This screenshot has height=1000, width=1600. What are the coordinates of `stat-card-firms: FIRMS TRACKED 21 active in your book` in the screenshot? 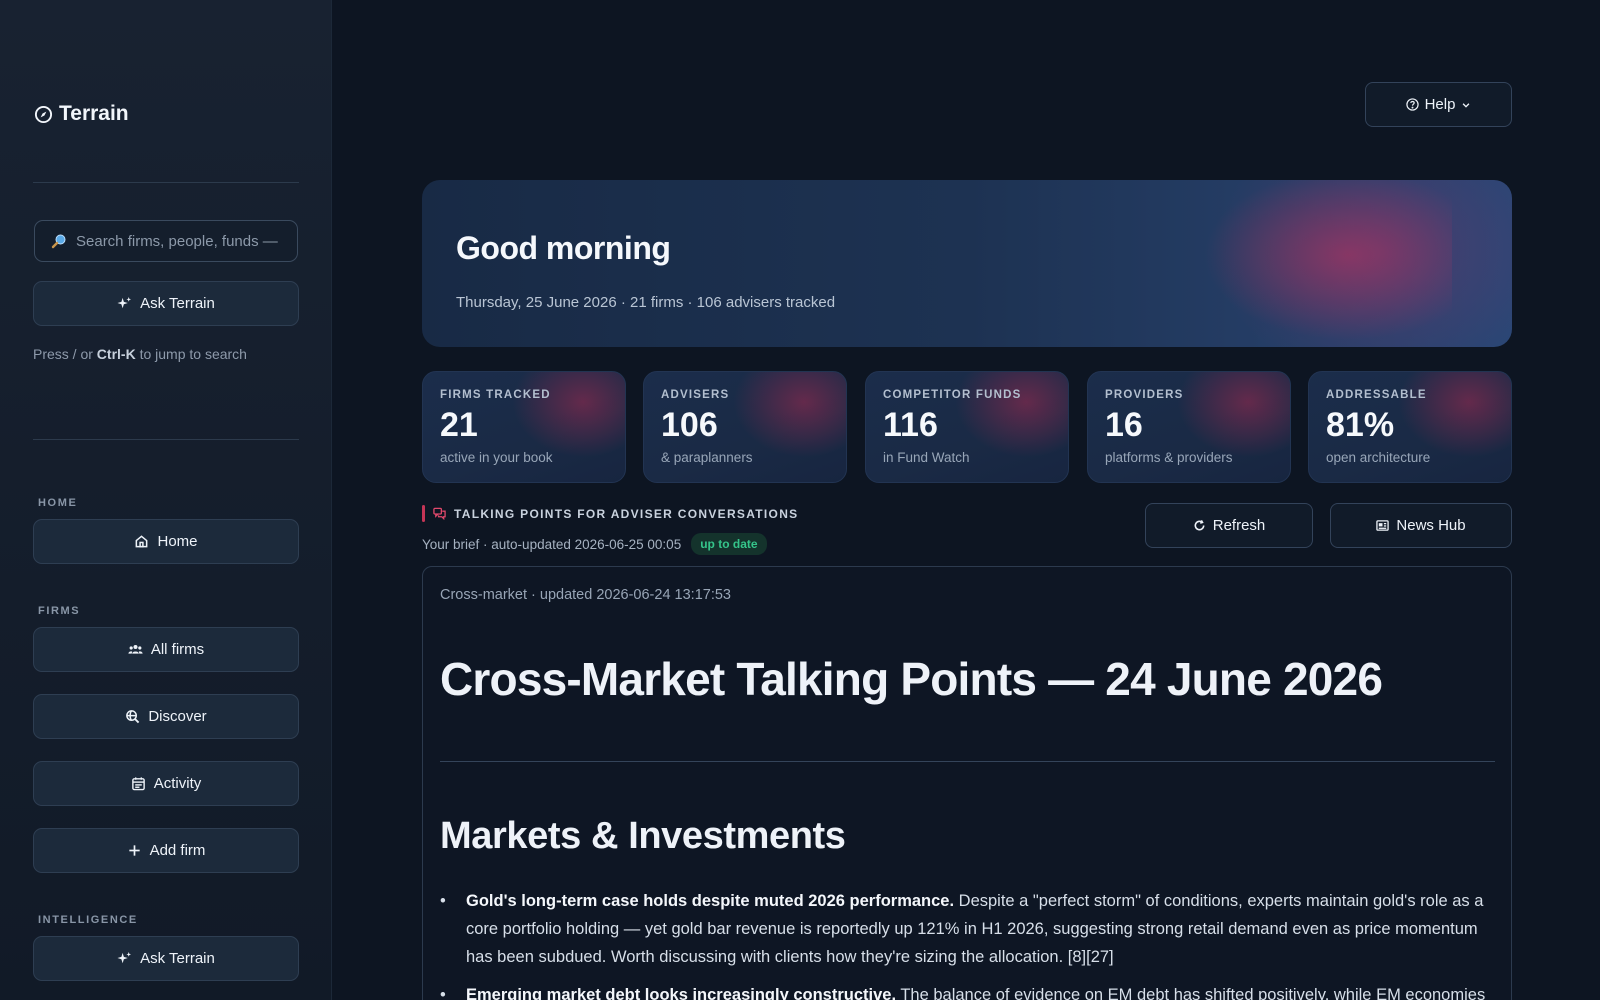 It's located at (524, 427).